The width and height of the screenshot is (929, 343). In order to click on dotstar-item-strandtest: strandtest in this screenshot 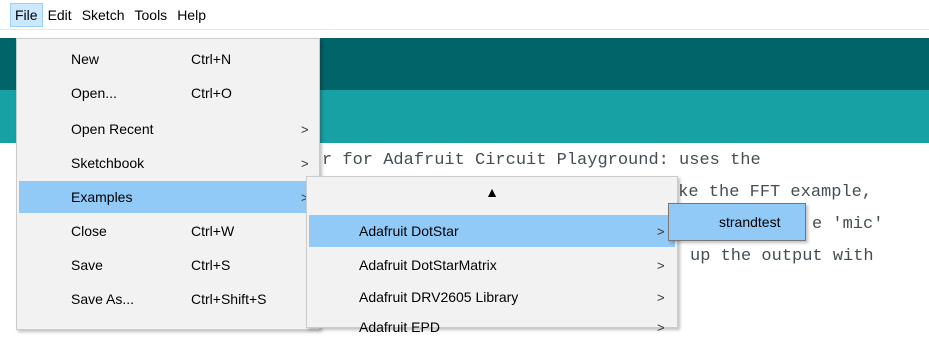, I will do `click(737, 222)`.